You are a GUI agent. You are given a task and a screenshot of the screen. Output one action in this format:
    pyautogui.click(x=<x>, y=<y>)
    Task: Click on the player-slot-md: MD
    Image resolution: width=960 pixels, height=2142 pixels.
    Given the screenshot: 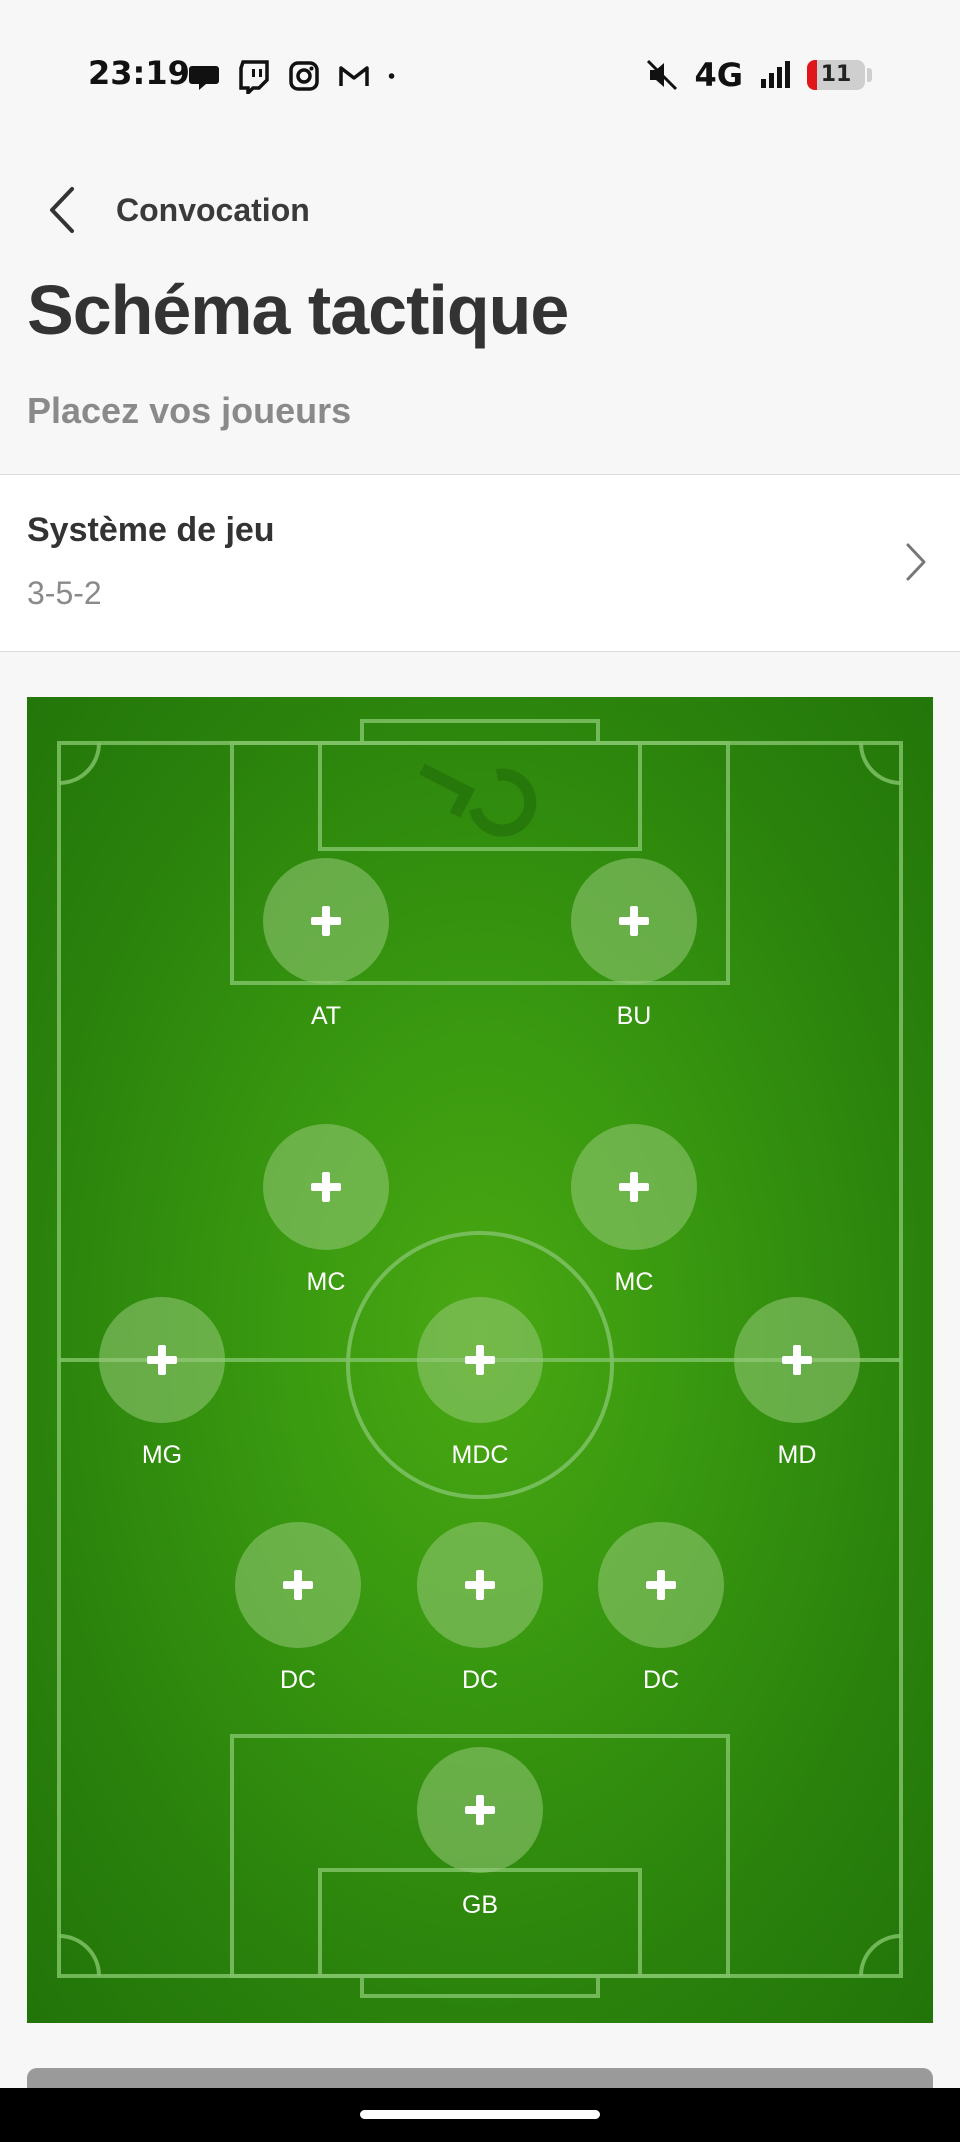 What is the action you would take?
    pyautogui.click(x=797, y=1383)
    